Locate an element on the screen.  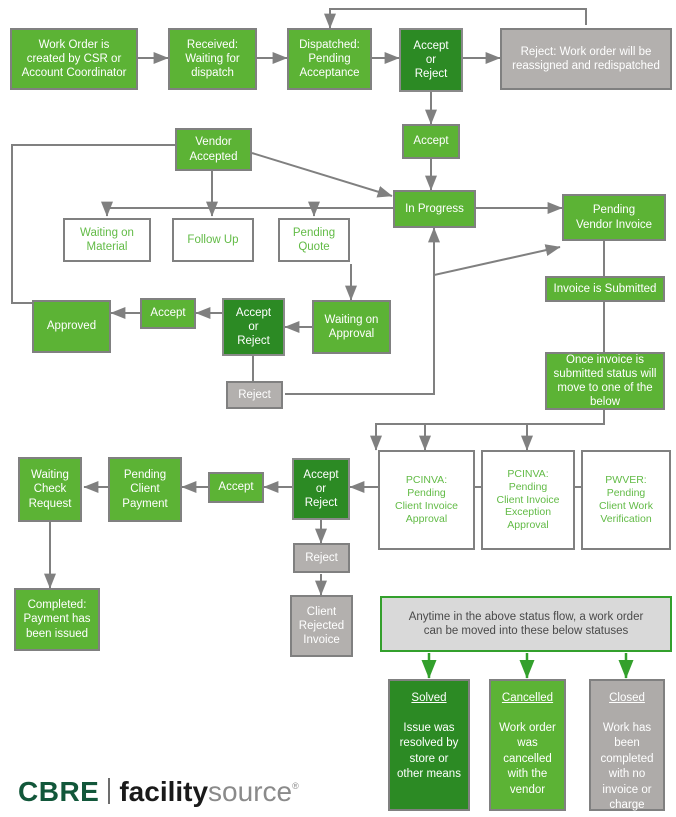
node-label: Client Rejected Invoice is located at coordinates (321, 625).